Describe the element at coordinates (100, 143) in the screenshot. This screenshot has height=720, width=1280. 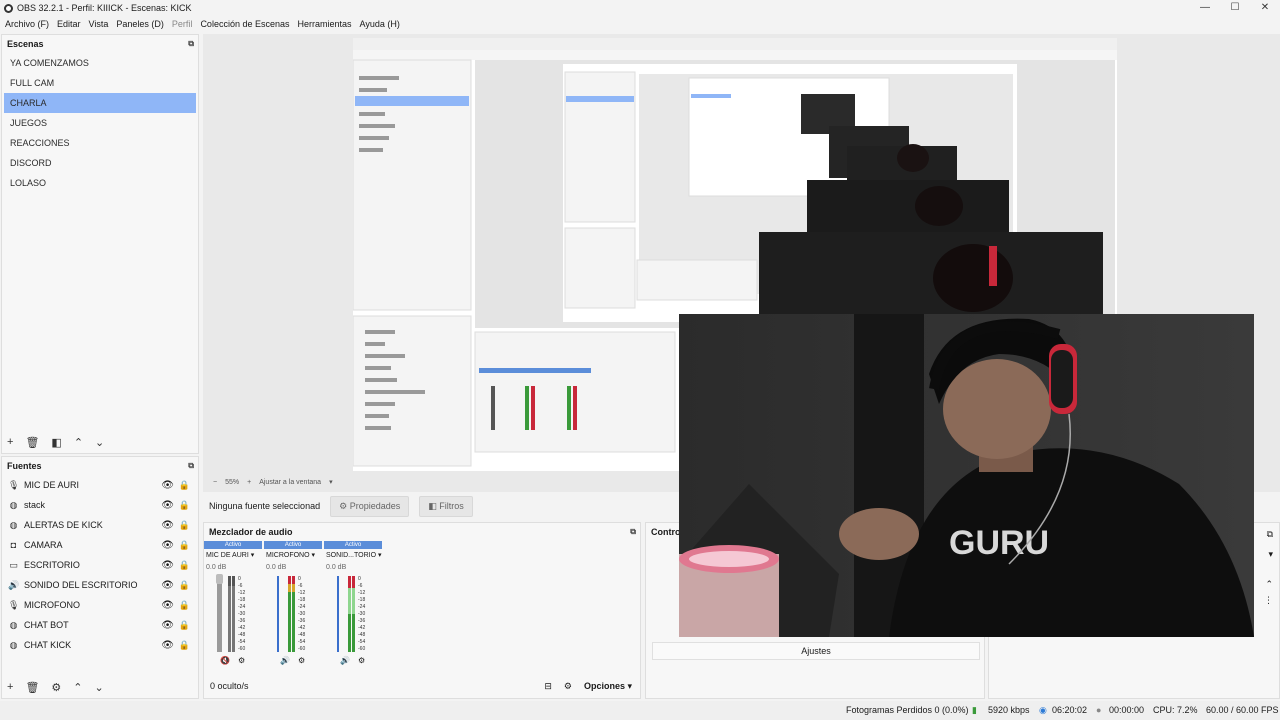
I see `scene-item: REACCIONES` at that location.